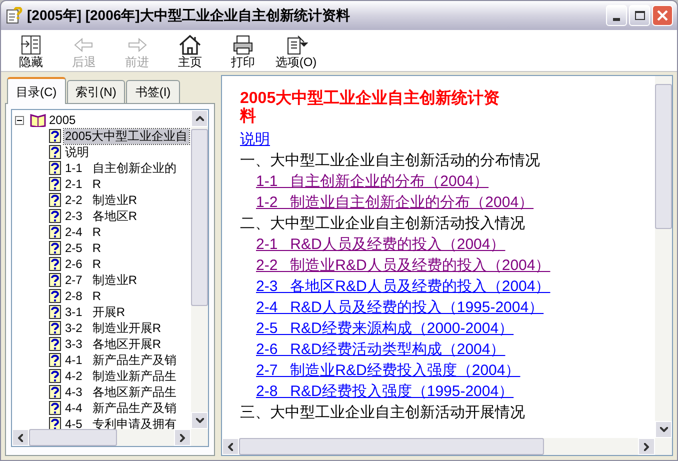 The height and width of the screenshot is (461, 678). Describe the element at coordinates (381, 244) in the screenshot. I see `link: 2-1 R&D人员及经费的投入（2004）` at that location.